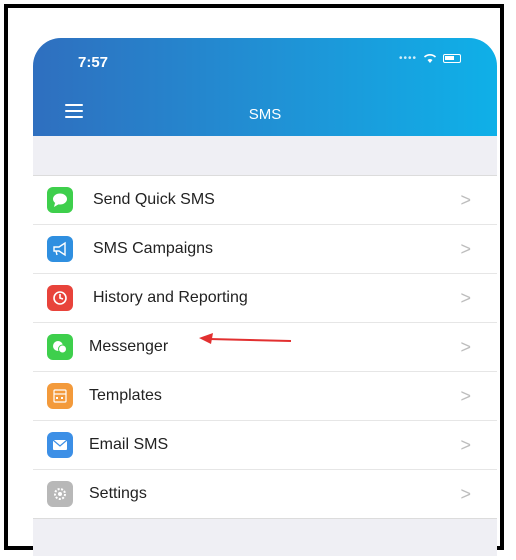 The width and height of the screenshot is (516, 560). I want to click on menu-item-templates: Templates >, so click(265, 396).